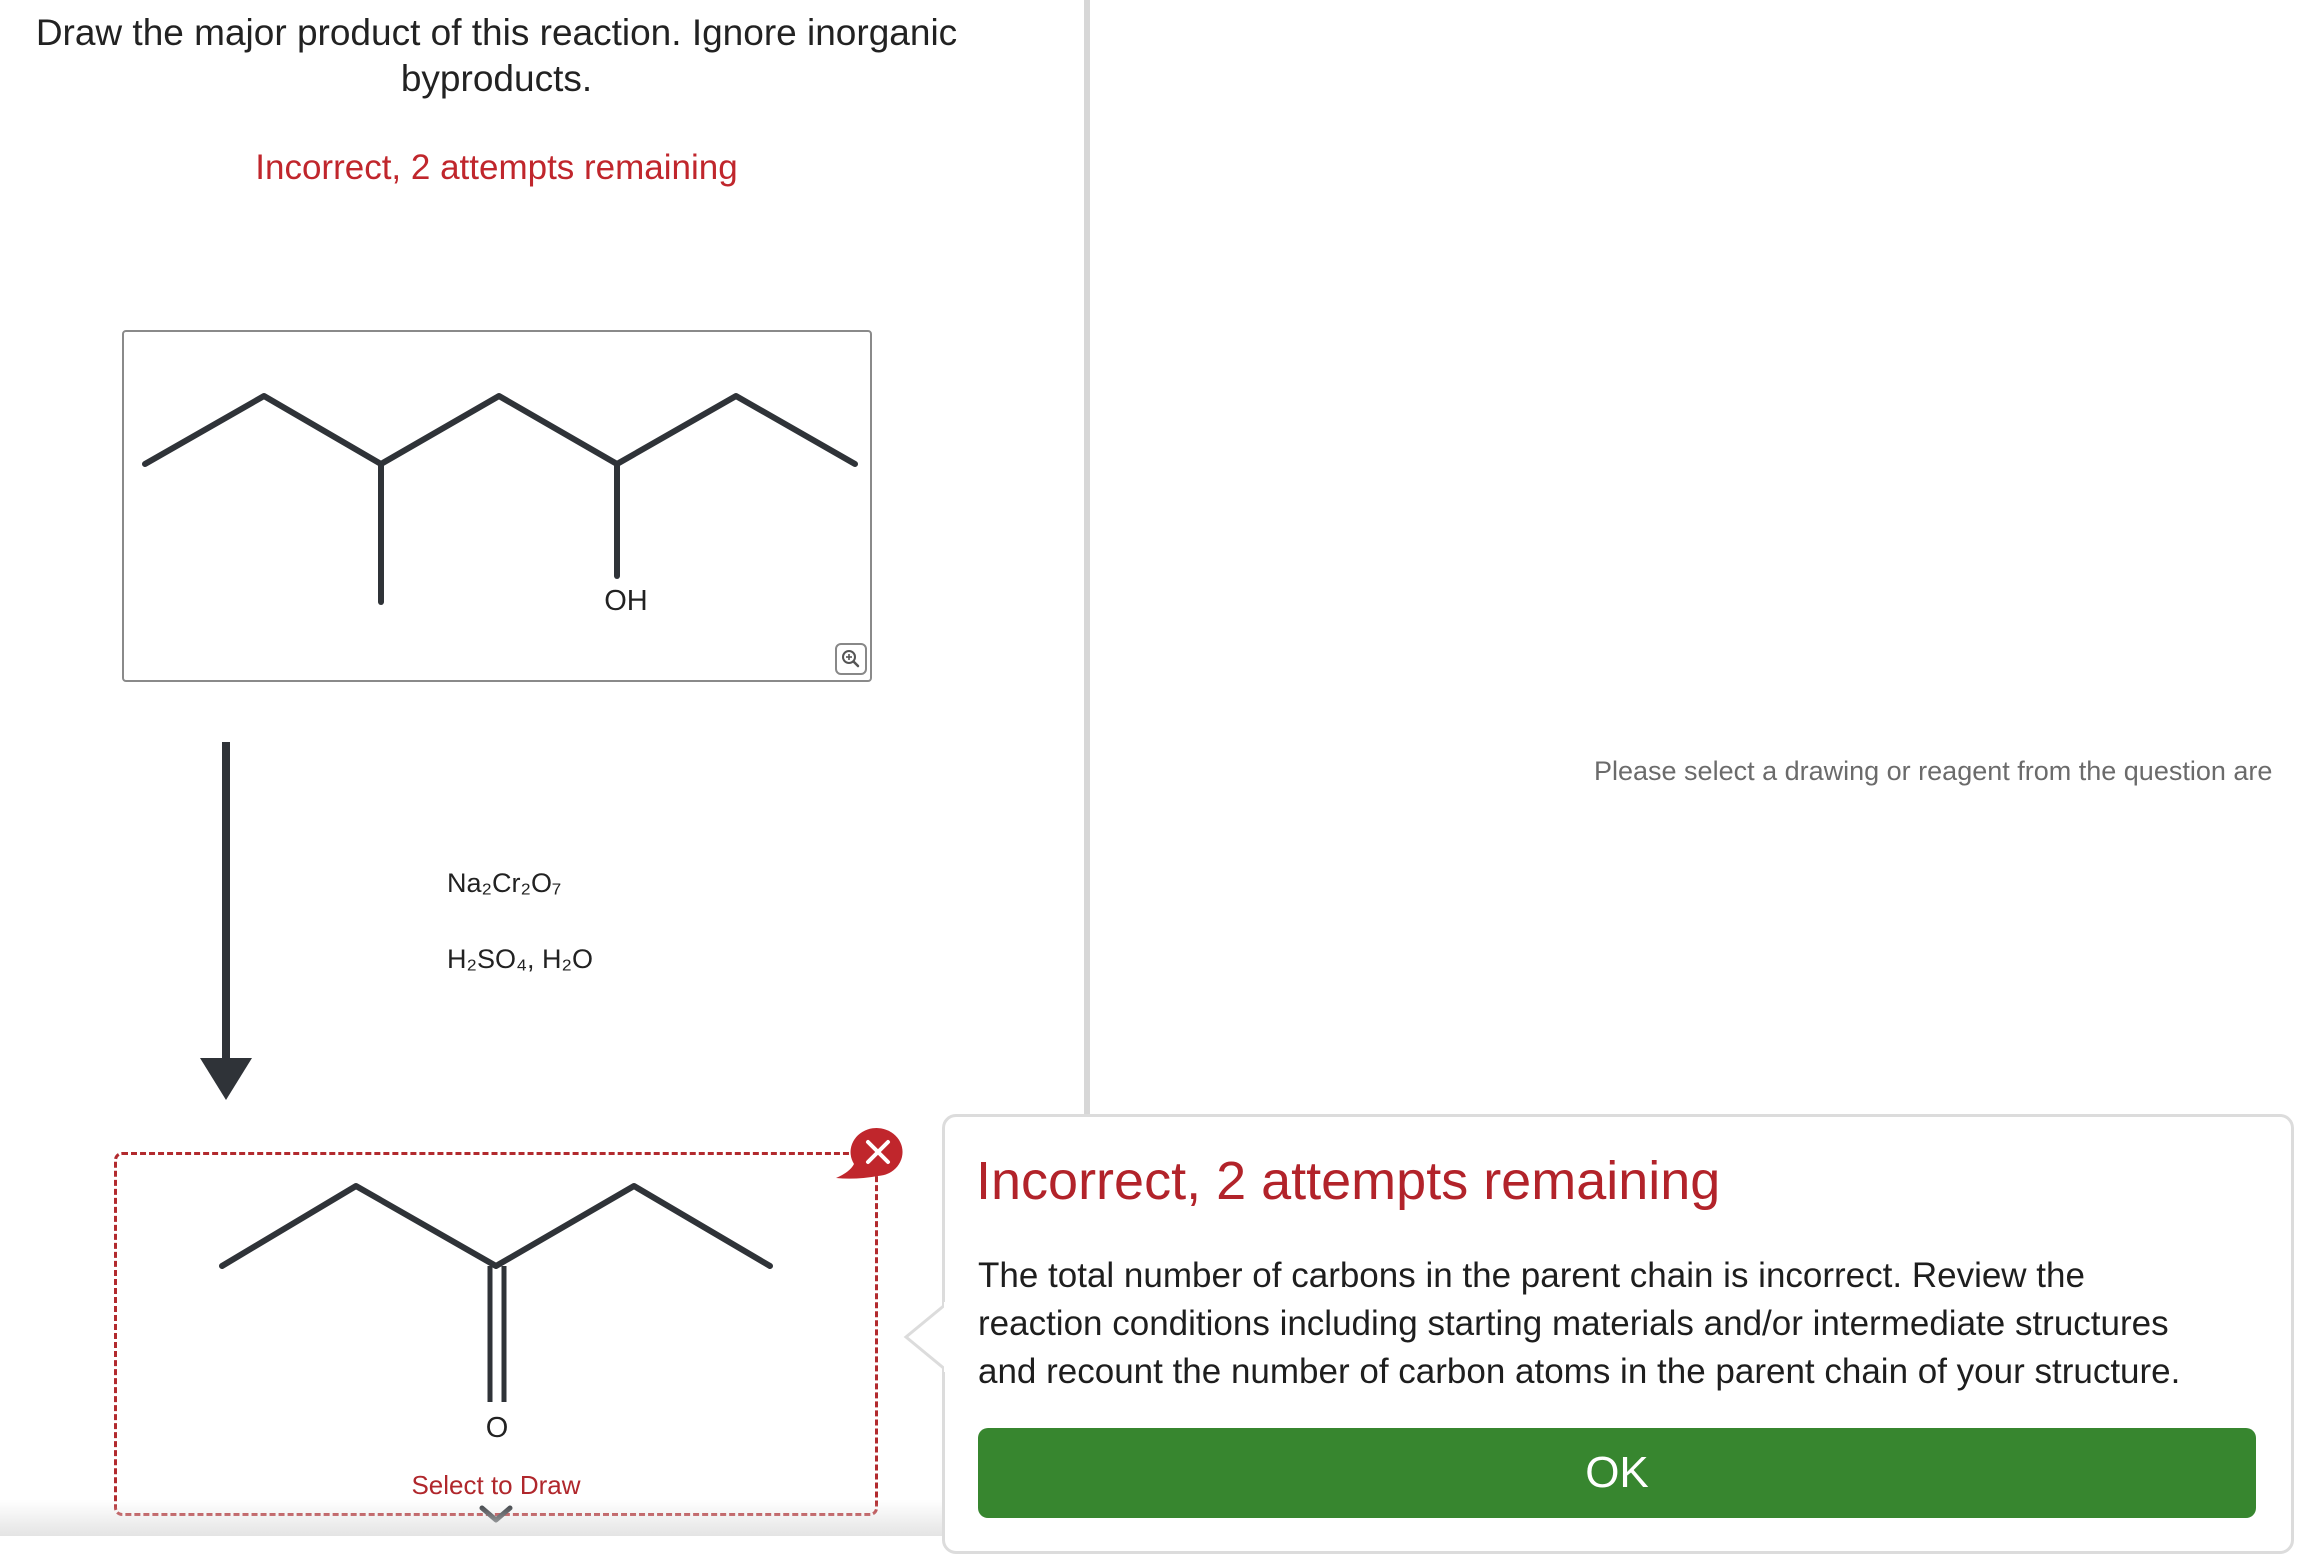  What do you see at coordinates (471, 1518) in the screenshot?
I see `scroll-shadow` at bounding box center [471, 1518].